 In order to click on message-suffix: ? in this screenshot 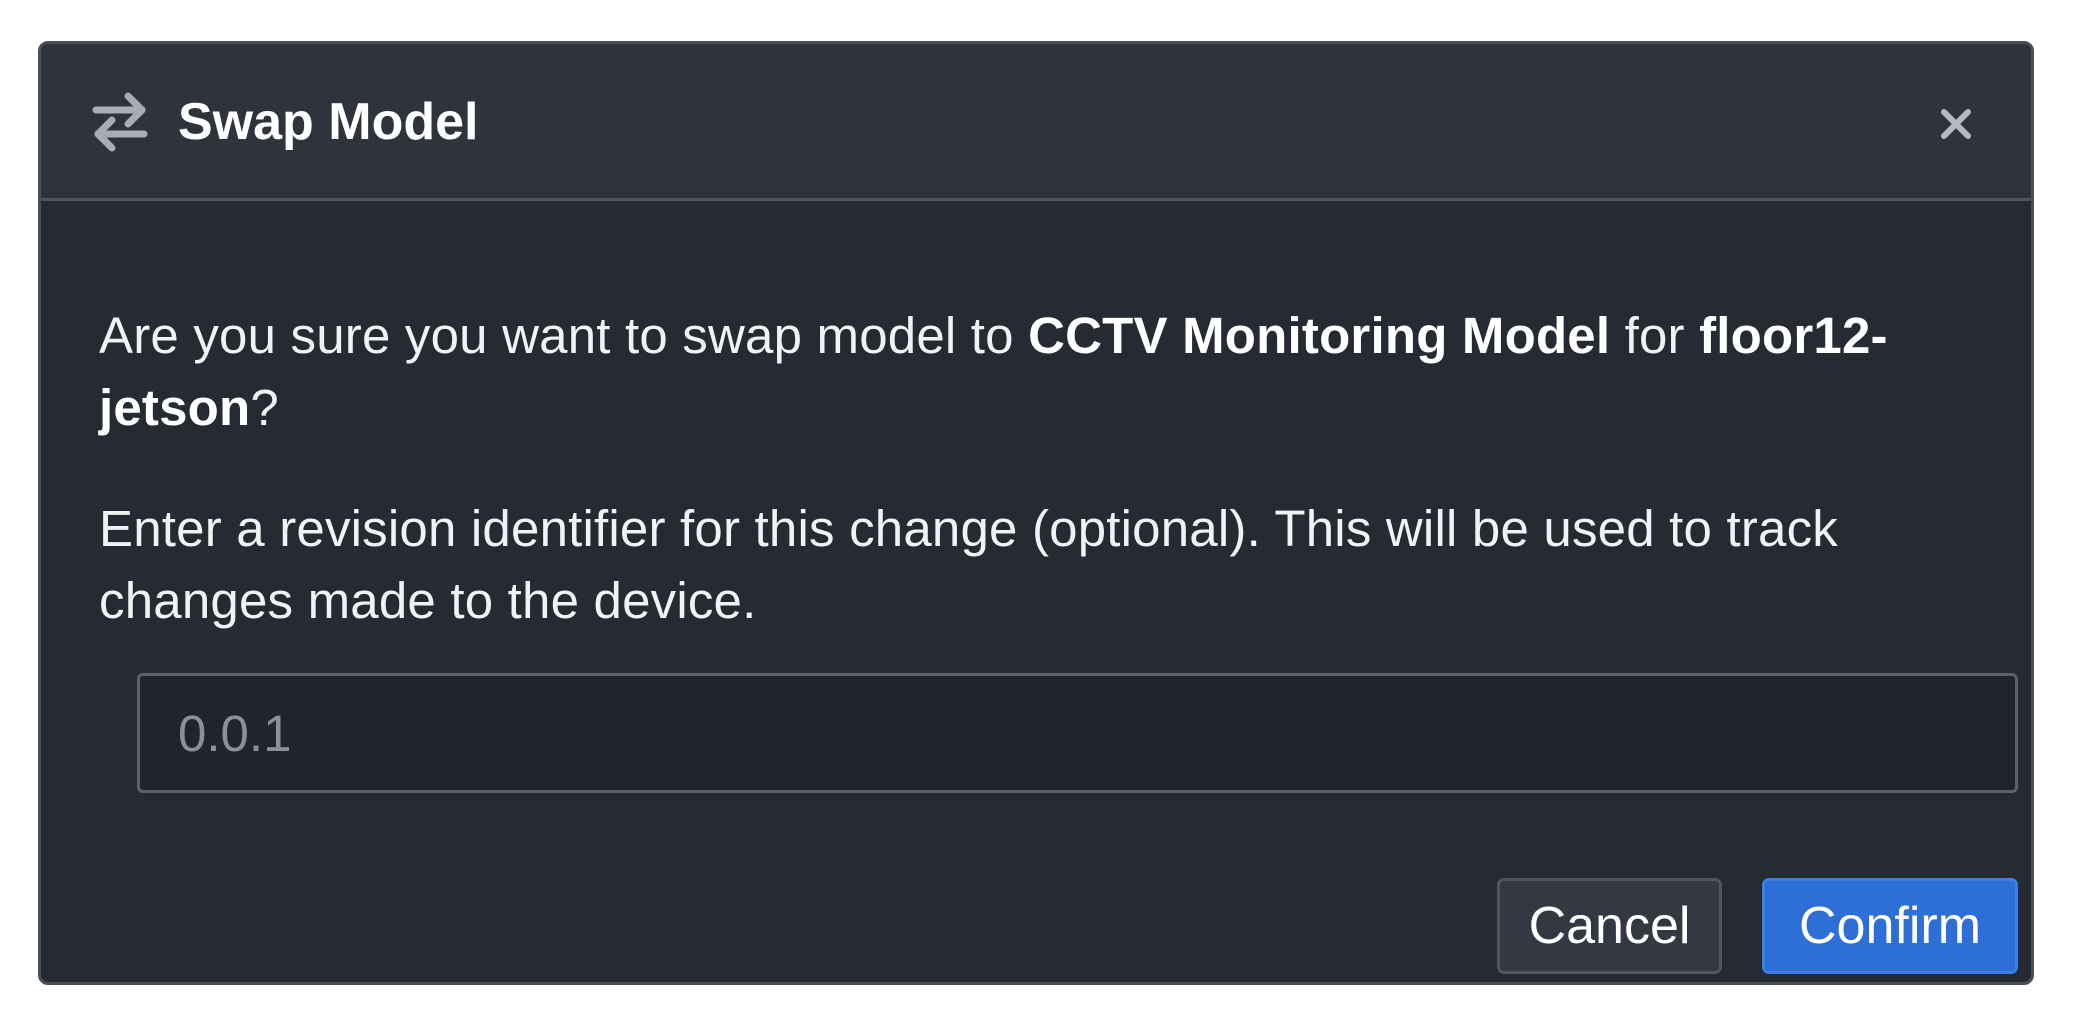, I will do `click(264, 407)`.